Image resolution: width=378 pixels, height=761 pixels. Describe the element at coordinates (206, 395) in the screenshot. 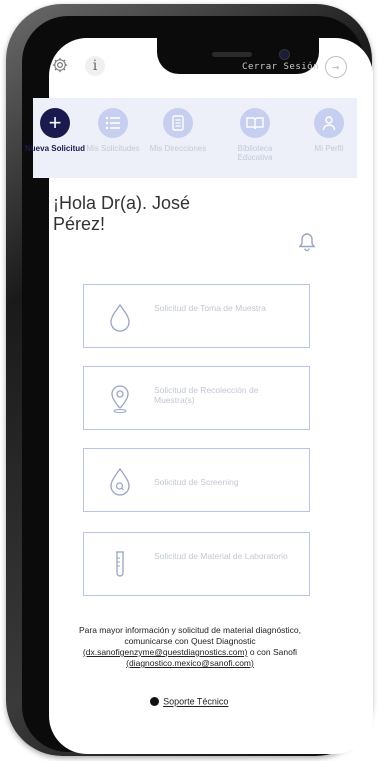

I see `card-label: Solicitud de Recolección de Muestra(s)` at that location.